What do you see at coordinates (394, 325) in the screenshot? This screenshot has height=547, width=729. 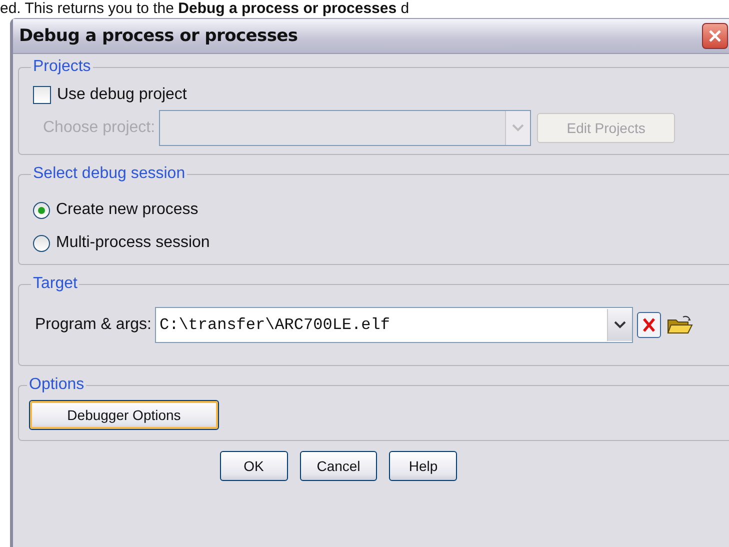 I see `program-field: C:\transfer\ARC700LE.elf` at bounding box center [394, 325].